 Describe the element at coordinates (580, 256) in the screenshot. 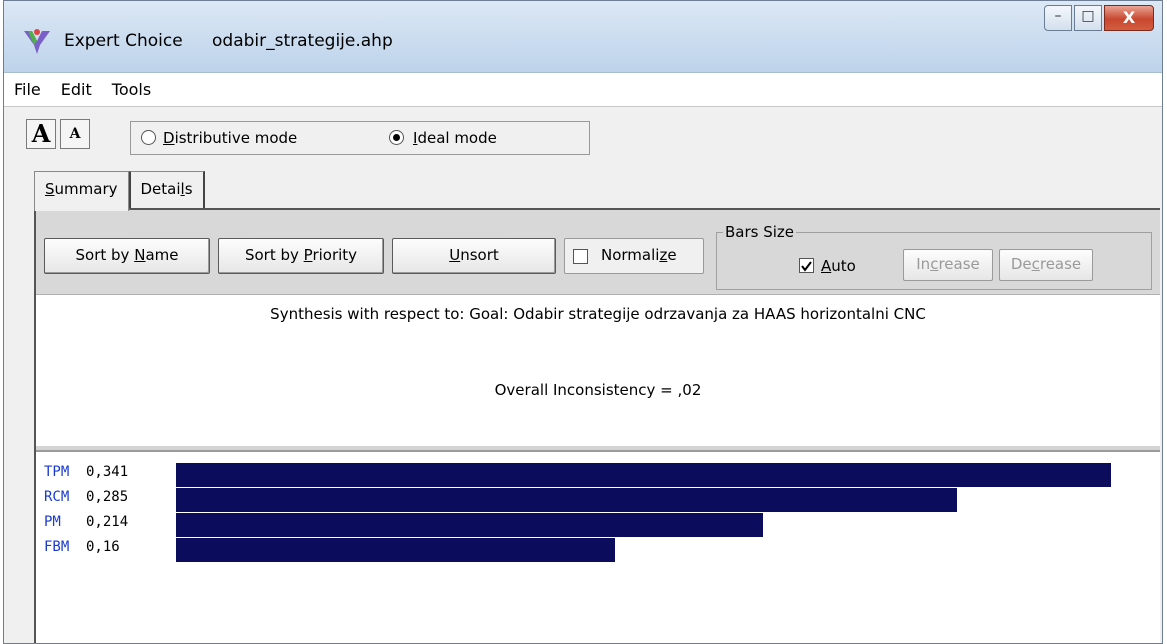

I see `normalize-checkbox` at that location.